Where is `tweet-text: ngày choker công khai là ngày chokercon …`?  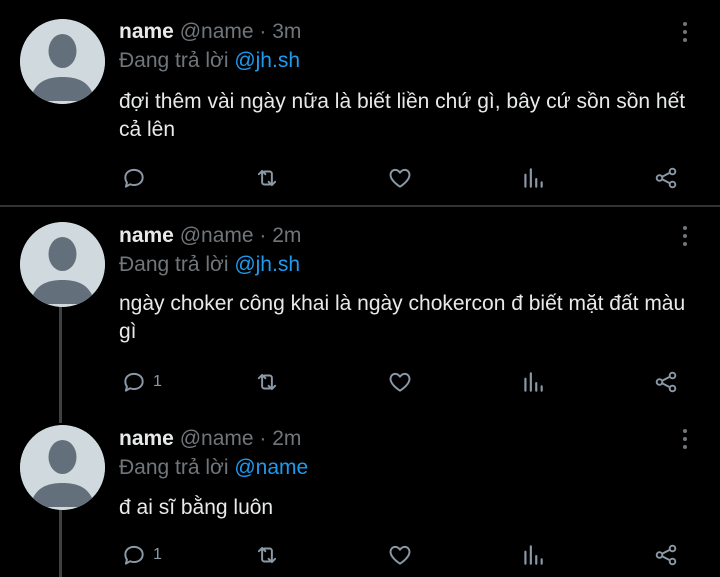
tweet-text: ngày choker công khai là ngày chokercon … is located at coordinates (402, 317).